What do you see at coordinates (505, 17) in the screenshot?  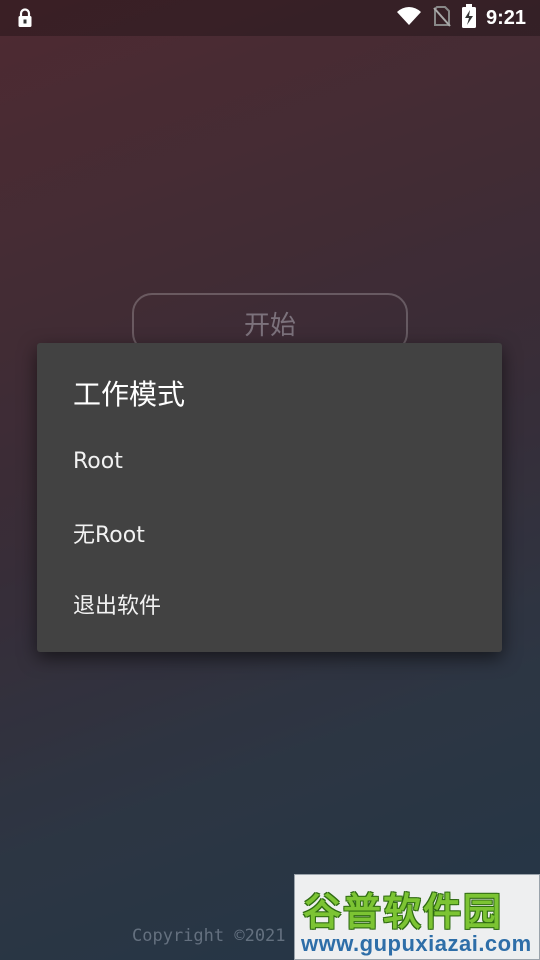 I see `status-time: 9:21` at bounding box center [505, 17].